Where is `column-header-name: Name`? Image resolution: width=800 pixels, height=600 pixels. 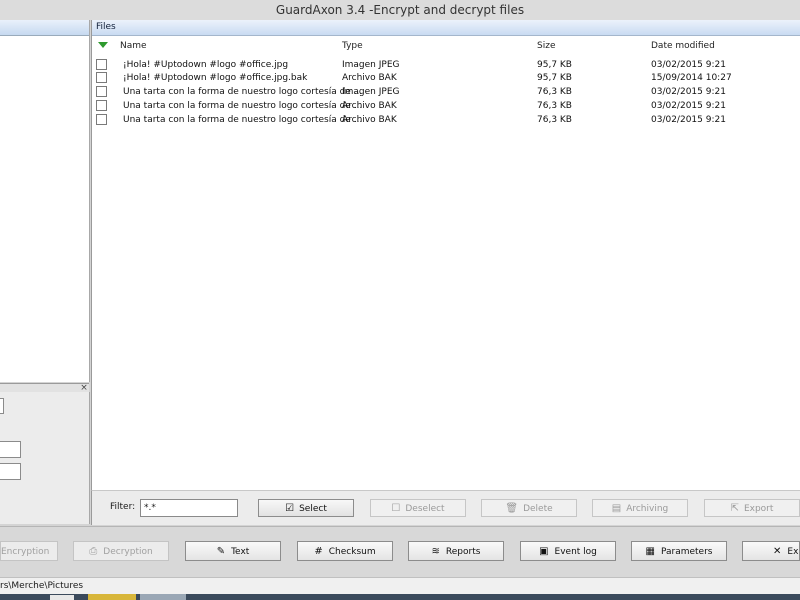
column-header-name: Name is located at coordinates (133, 46).